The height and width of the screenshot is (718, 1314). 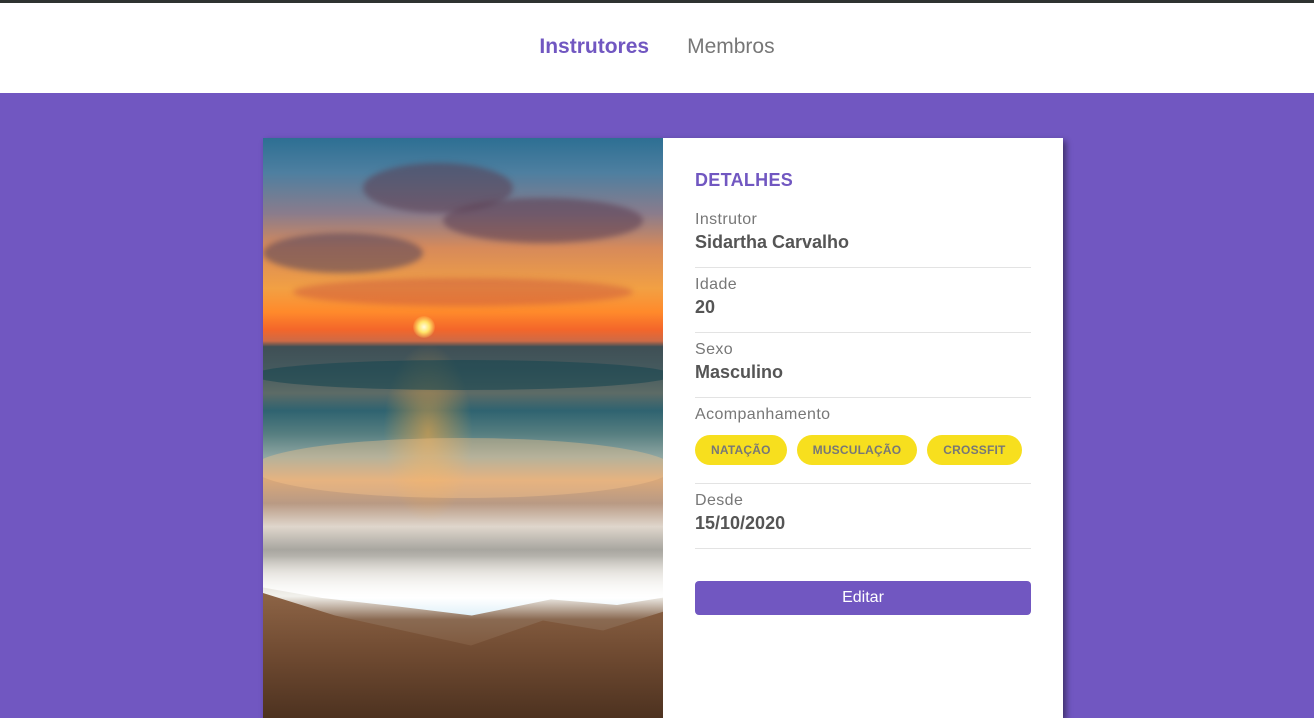 I want to click on top-nav: Instrutores Membros, so click(x=657, y=48).